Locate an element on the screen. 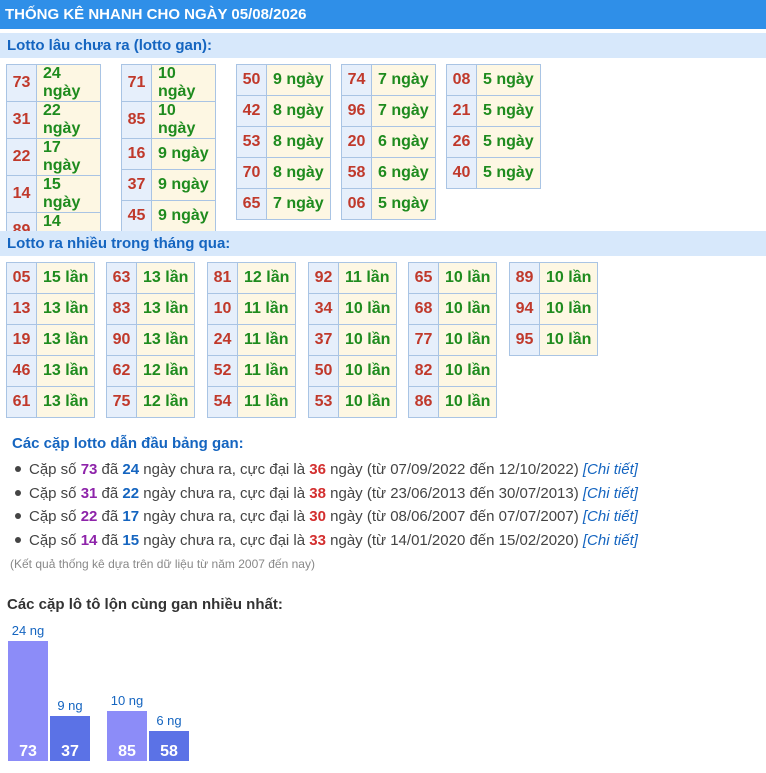 The image size is (766, 773). table-row: 22 17 ngày is located at coordinates (53, 157).